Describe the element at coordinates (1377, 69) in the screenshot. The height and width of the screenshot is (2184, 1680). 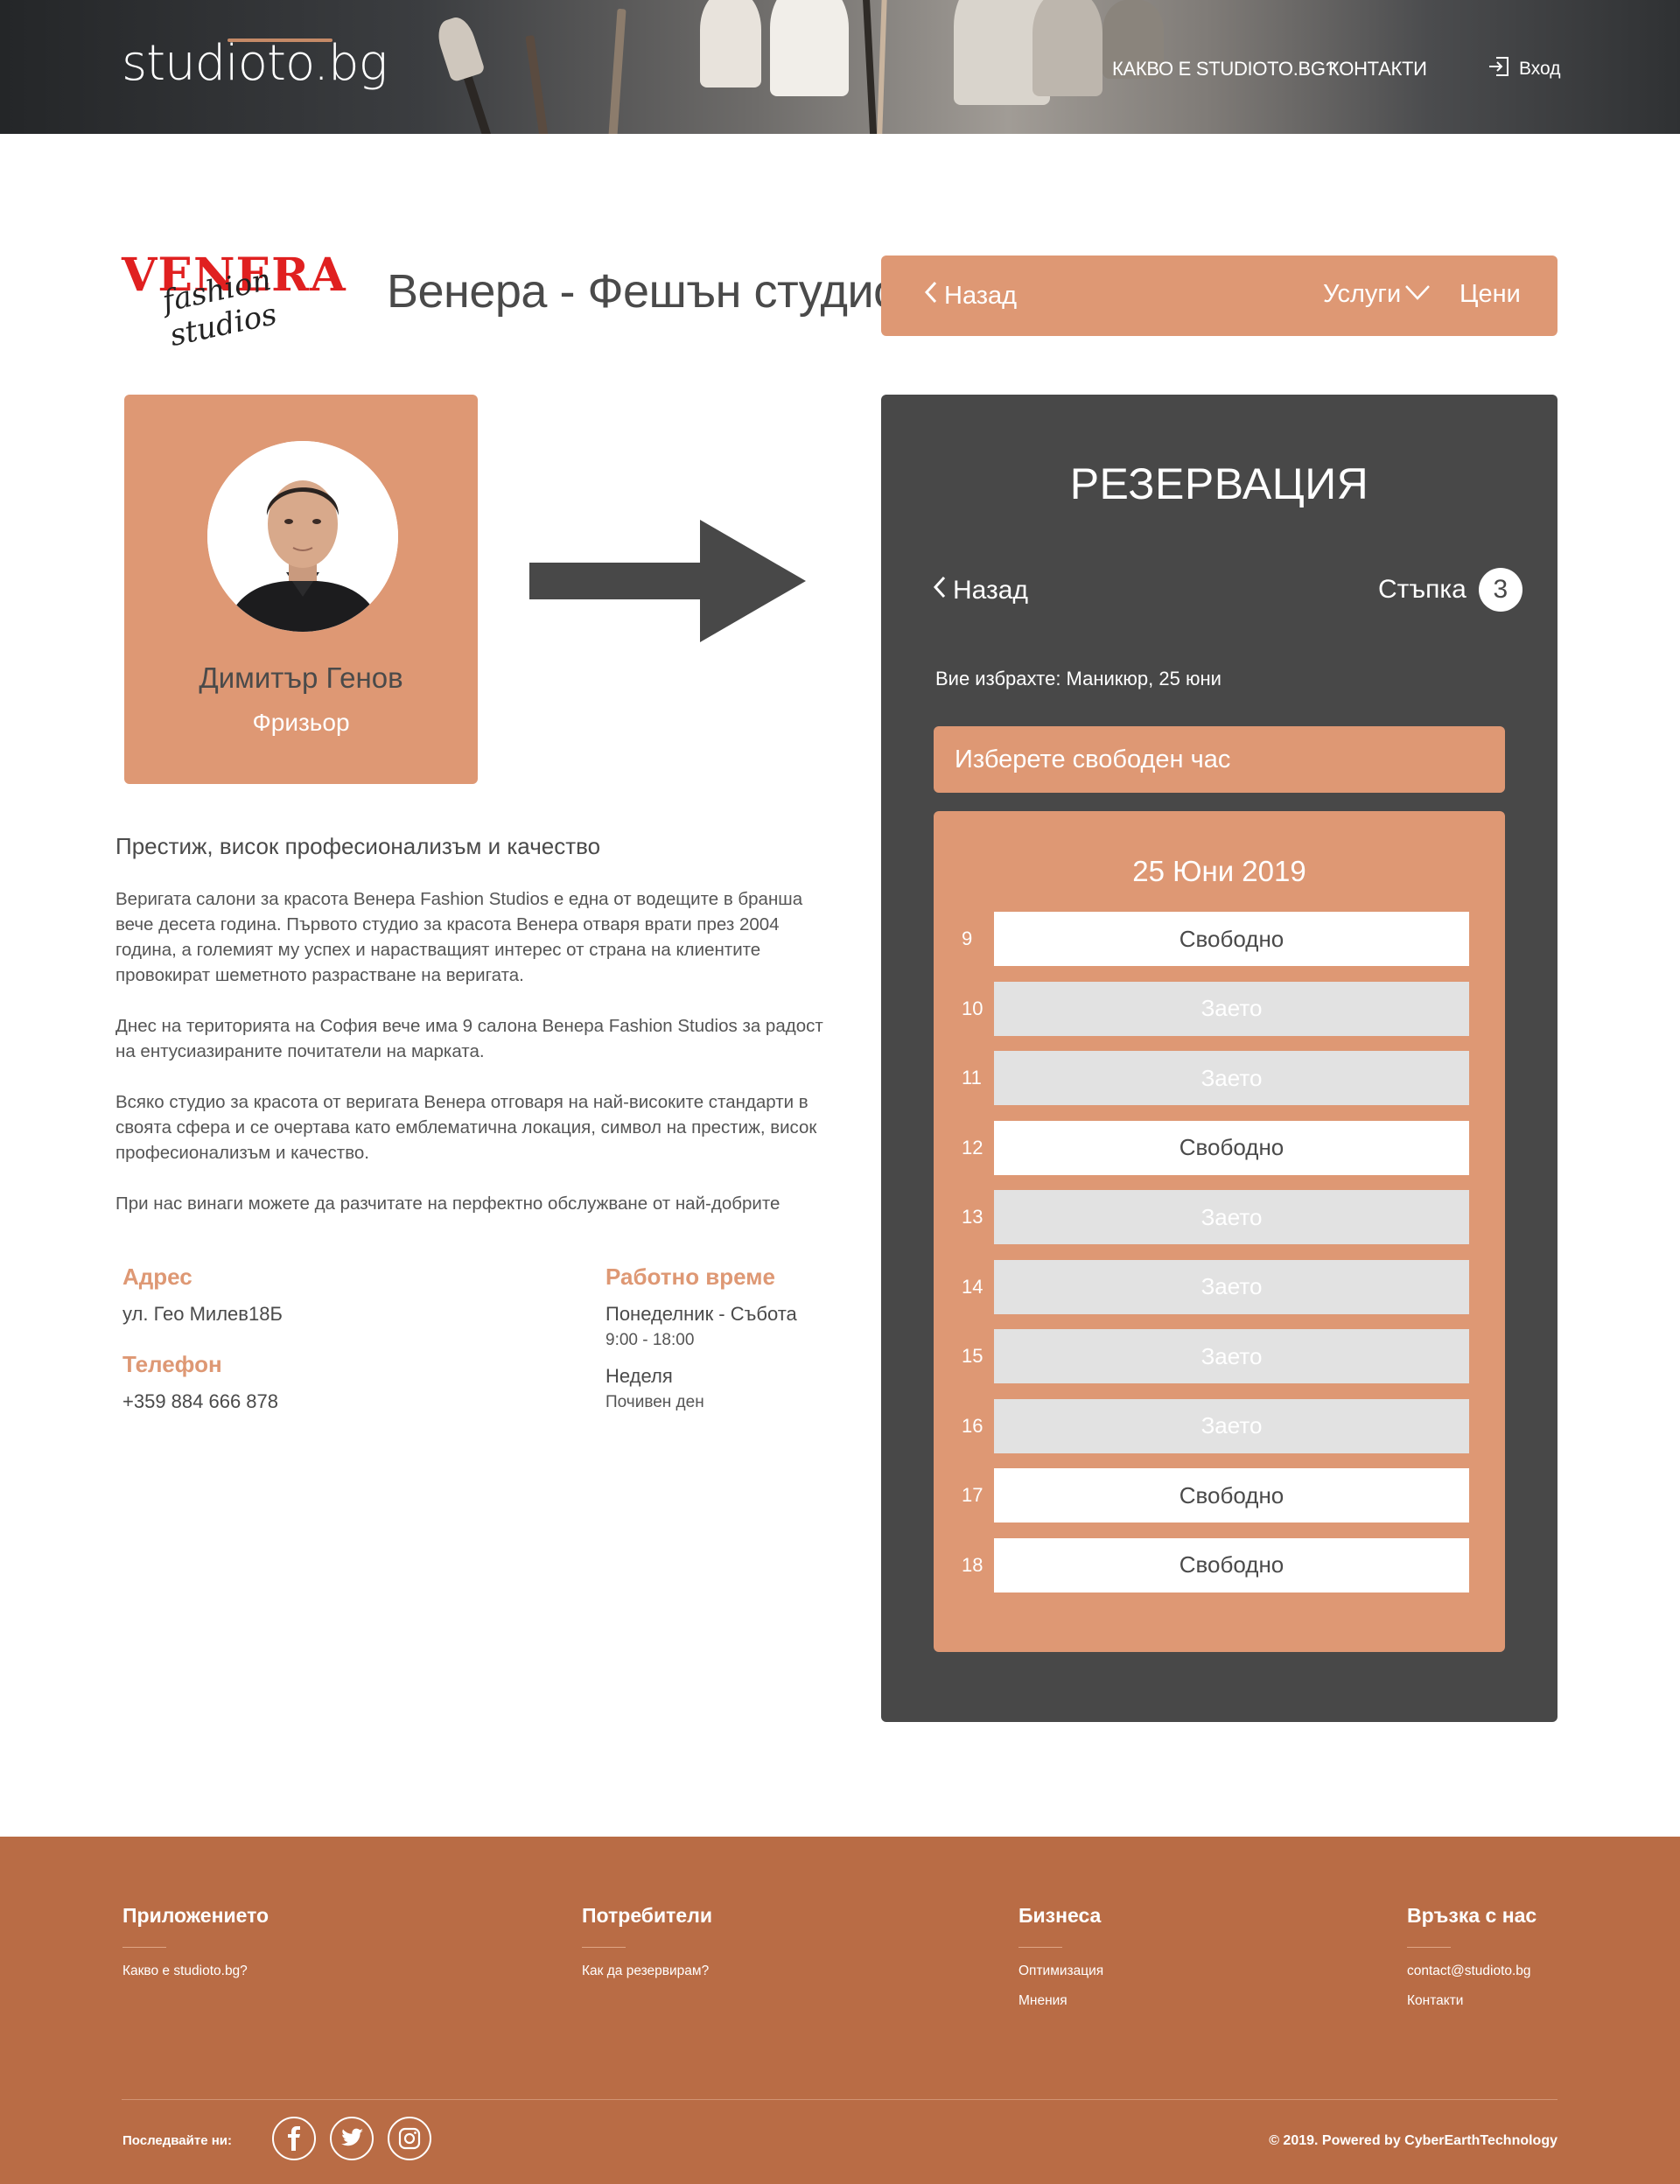
I see `nav-contacts: КОНТАКТИ` at that location.